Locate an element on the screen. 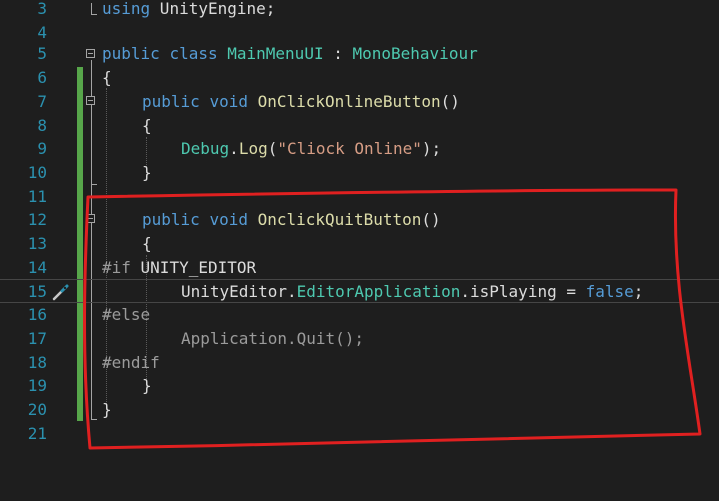 This screenshot has width=719, height=501. code-line: 8 { is located at coordinates (359, 126).